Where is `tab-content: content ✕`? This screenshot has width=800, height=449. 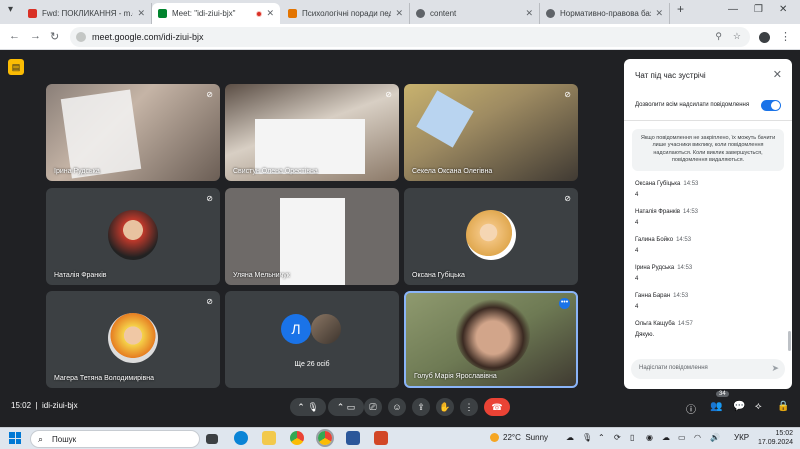
tab-content: content ✕ is located at coordinates (475, 13).